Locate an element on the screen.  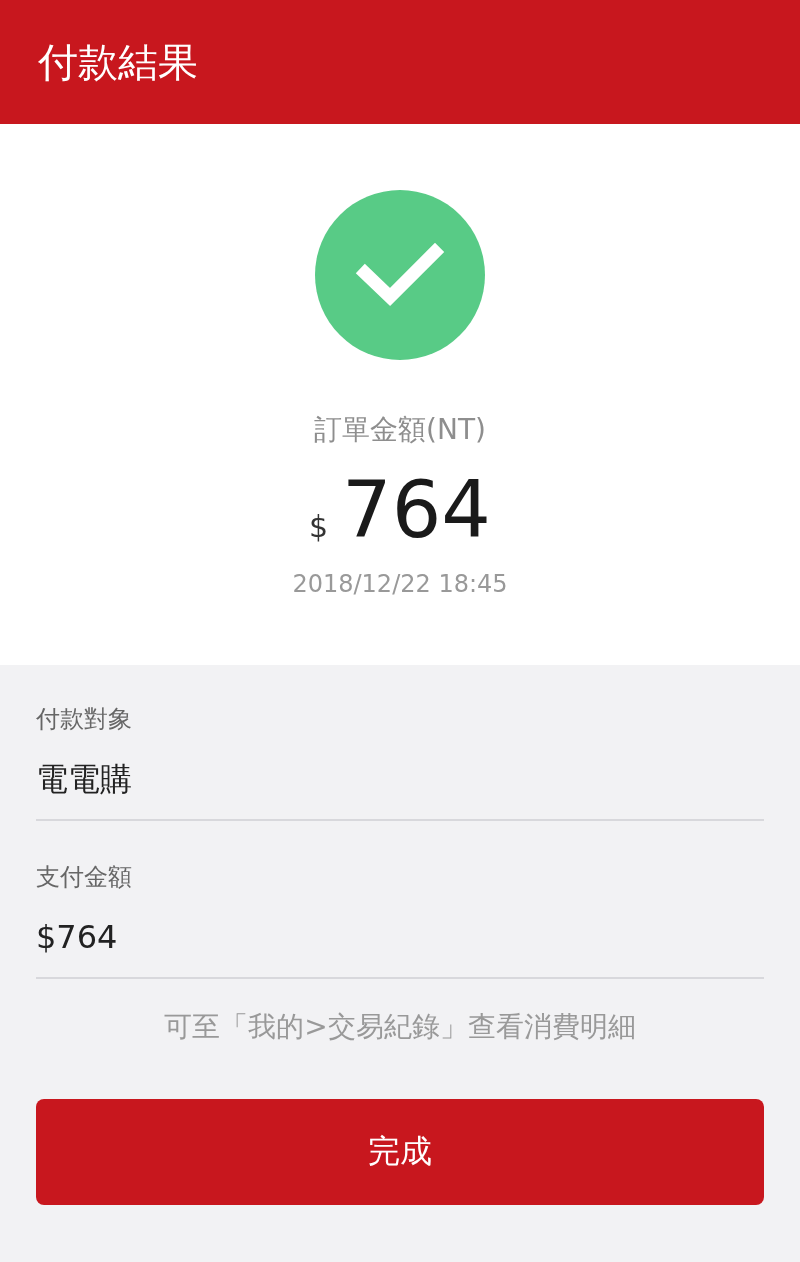
field-label: 支付金額 is located at coordinates (84, 877).